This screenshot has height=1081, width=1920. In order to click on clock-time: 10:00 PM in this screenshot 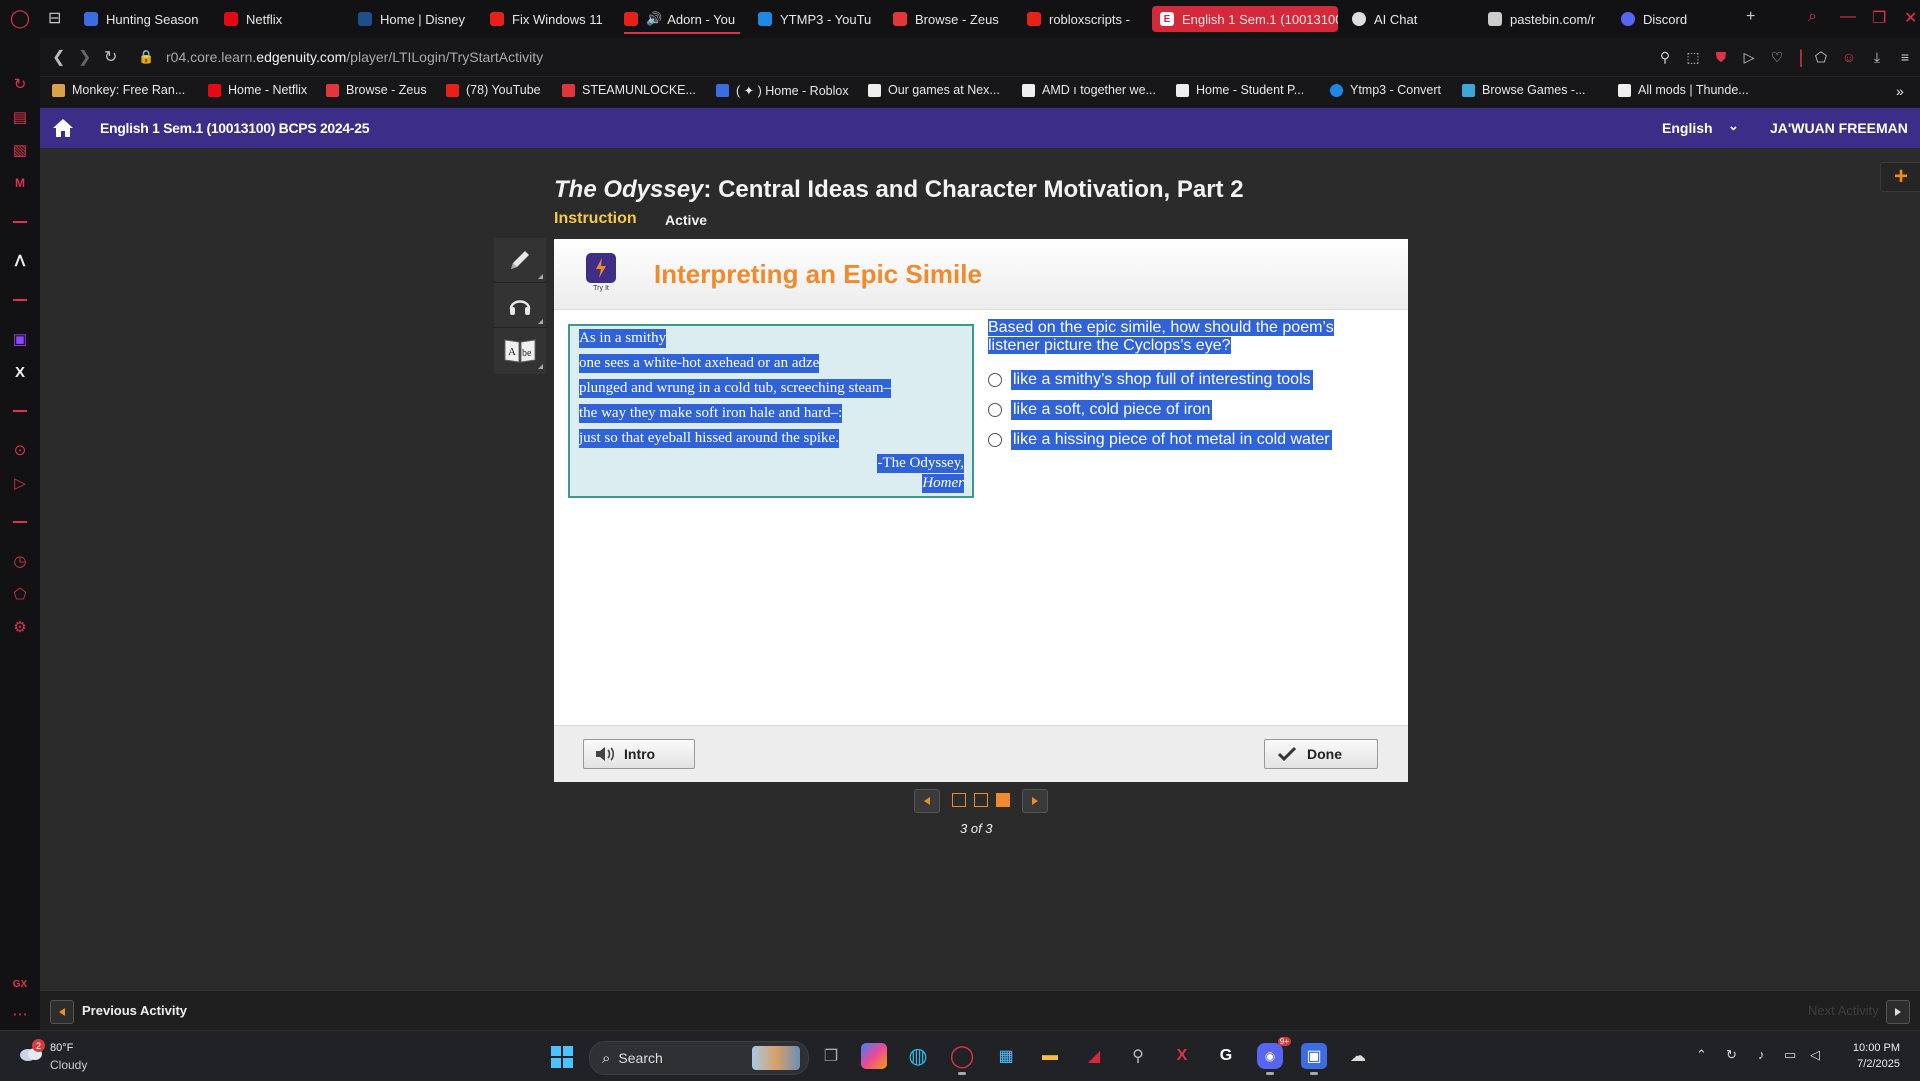, I will do `click(1875, 1048)`.